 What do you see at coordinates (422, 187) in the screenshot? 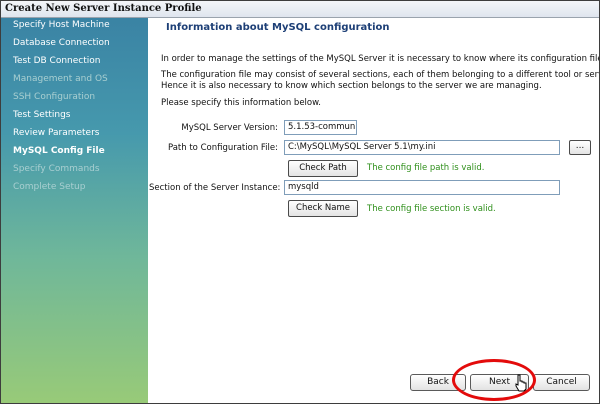
I see `section-input: mysqld` at bounding box center [422, 187].